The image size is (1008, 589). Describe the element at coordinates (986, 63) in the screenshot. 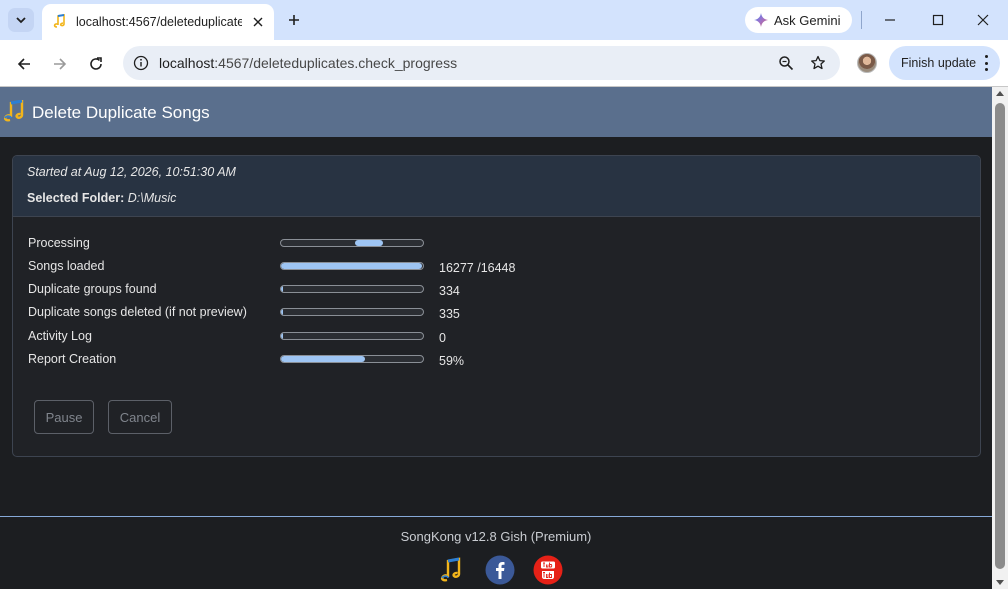

I see `kebab-menu-icon` at that location.